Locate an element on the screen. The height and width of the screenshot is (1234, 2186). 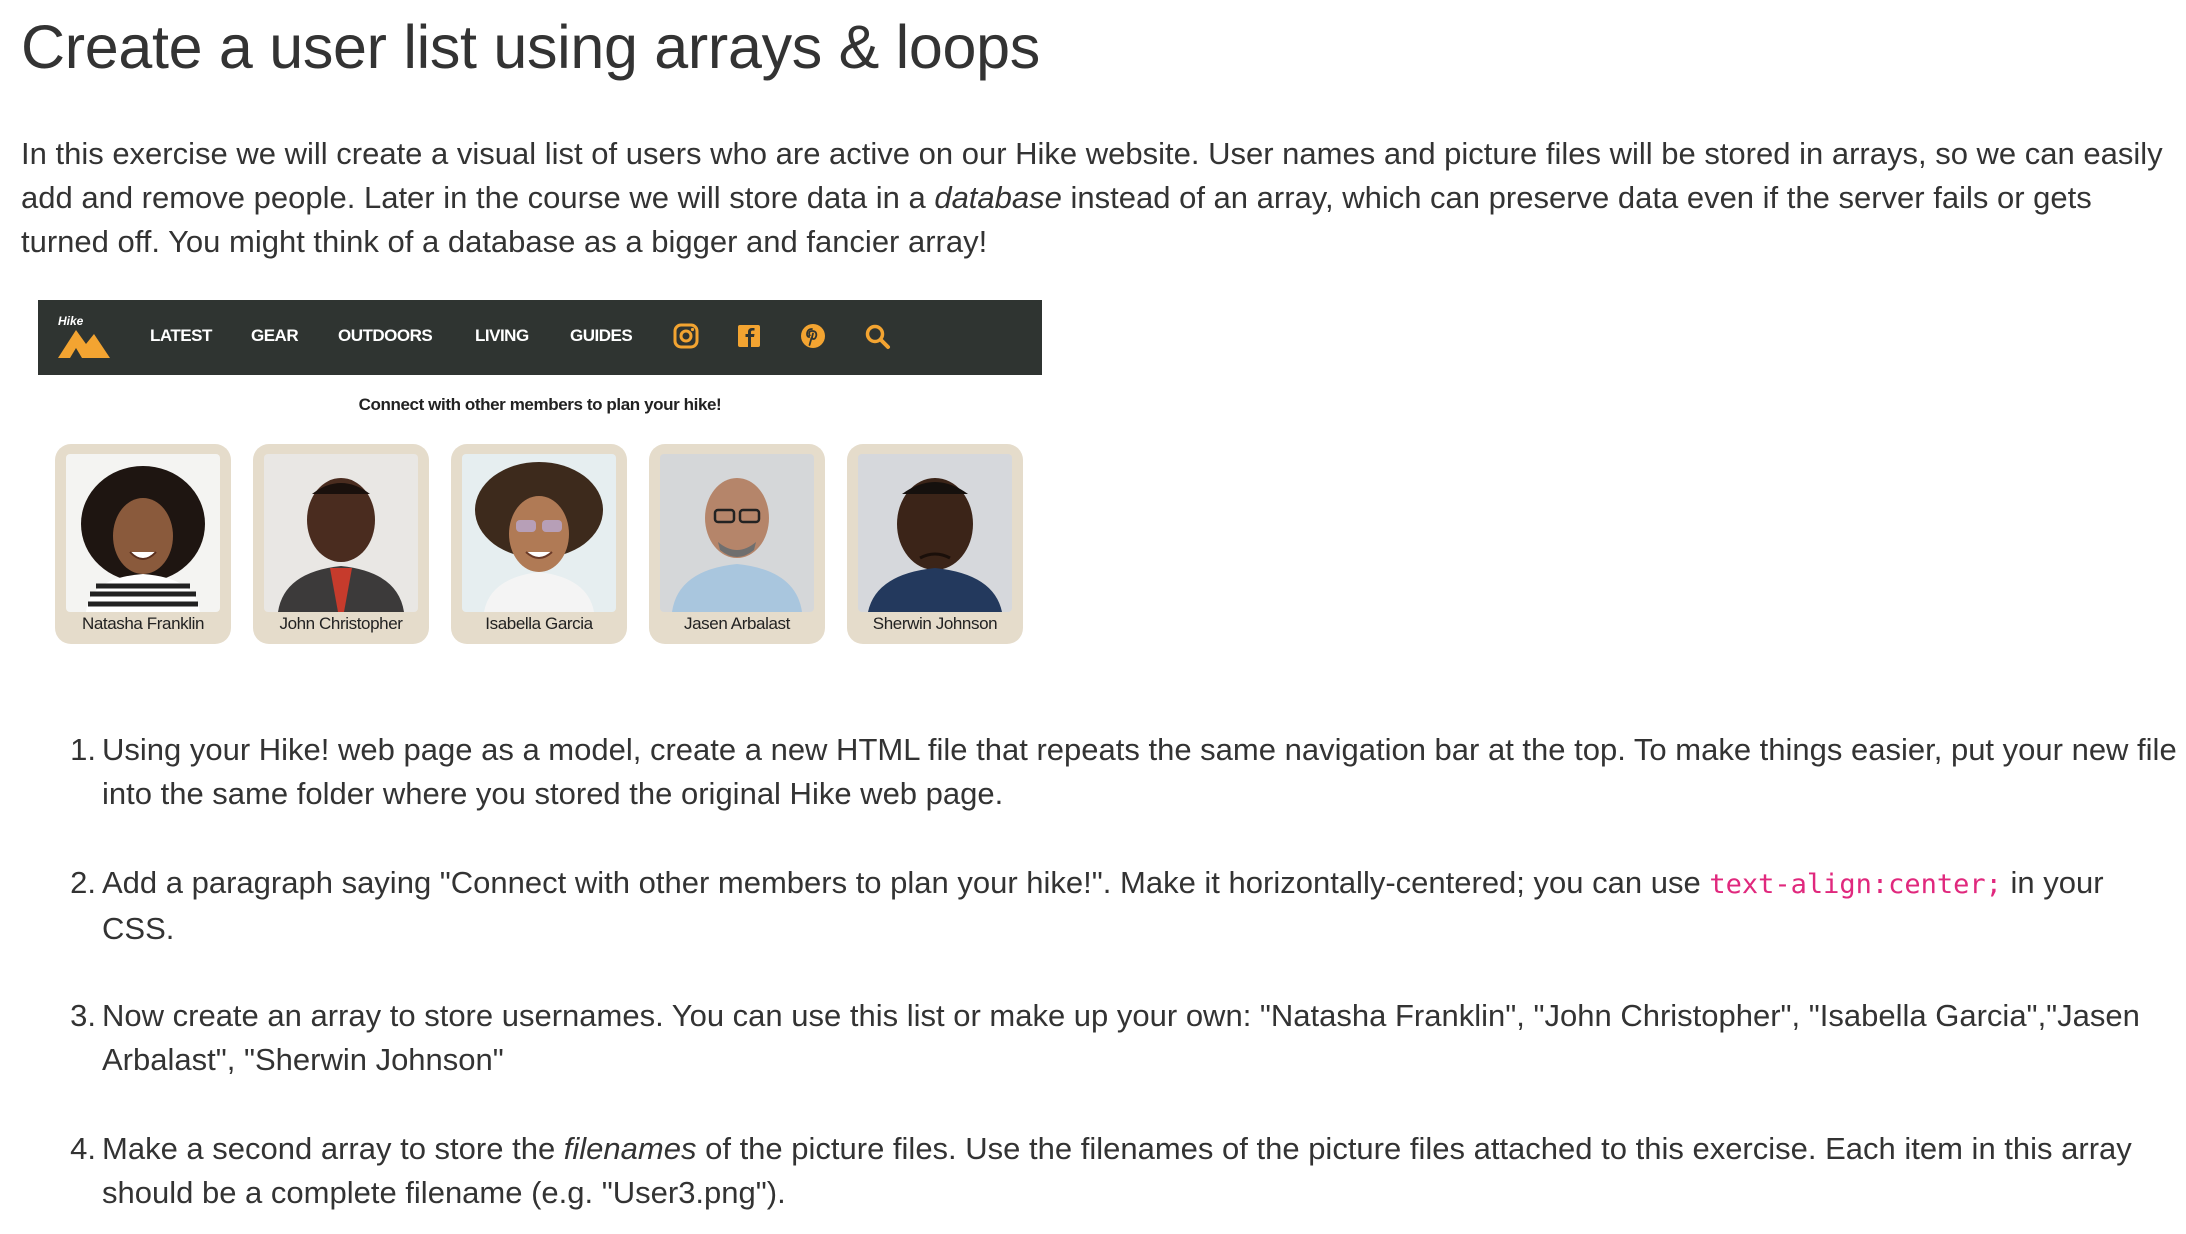
step-number: 4. is located at coordinates (83, 1148).